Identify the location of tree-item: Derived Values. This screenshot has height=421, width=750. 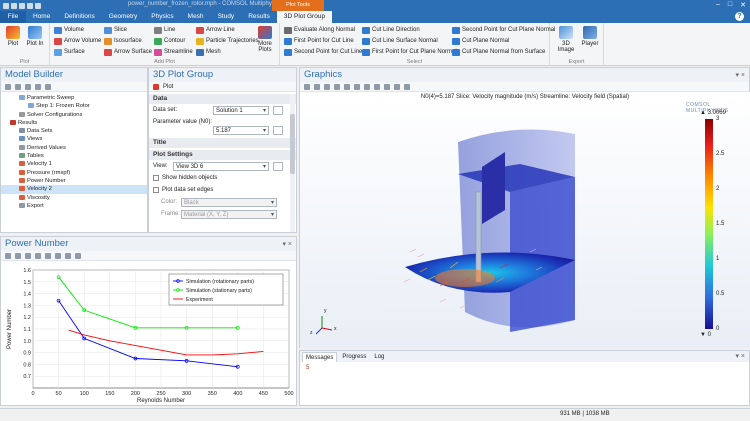
(74, 148).